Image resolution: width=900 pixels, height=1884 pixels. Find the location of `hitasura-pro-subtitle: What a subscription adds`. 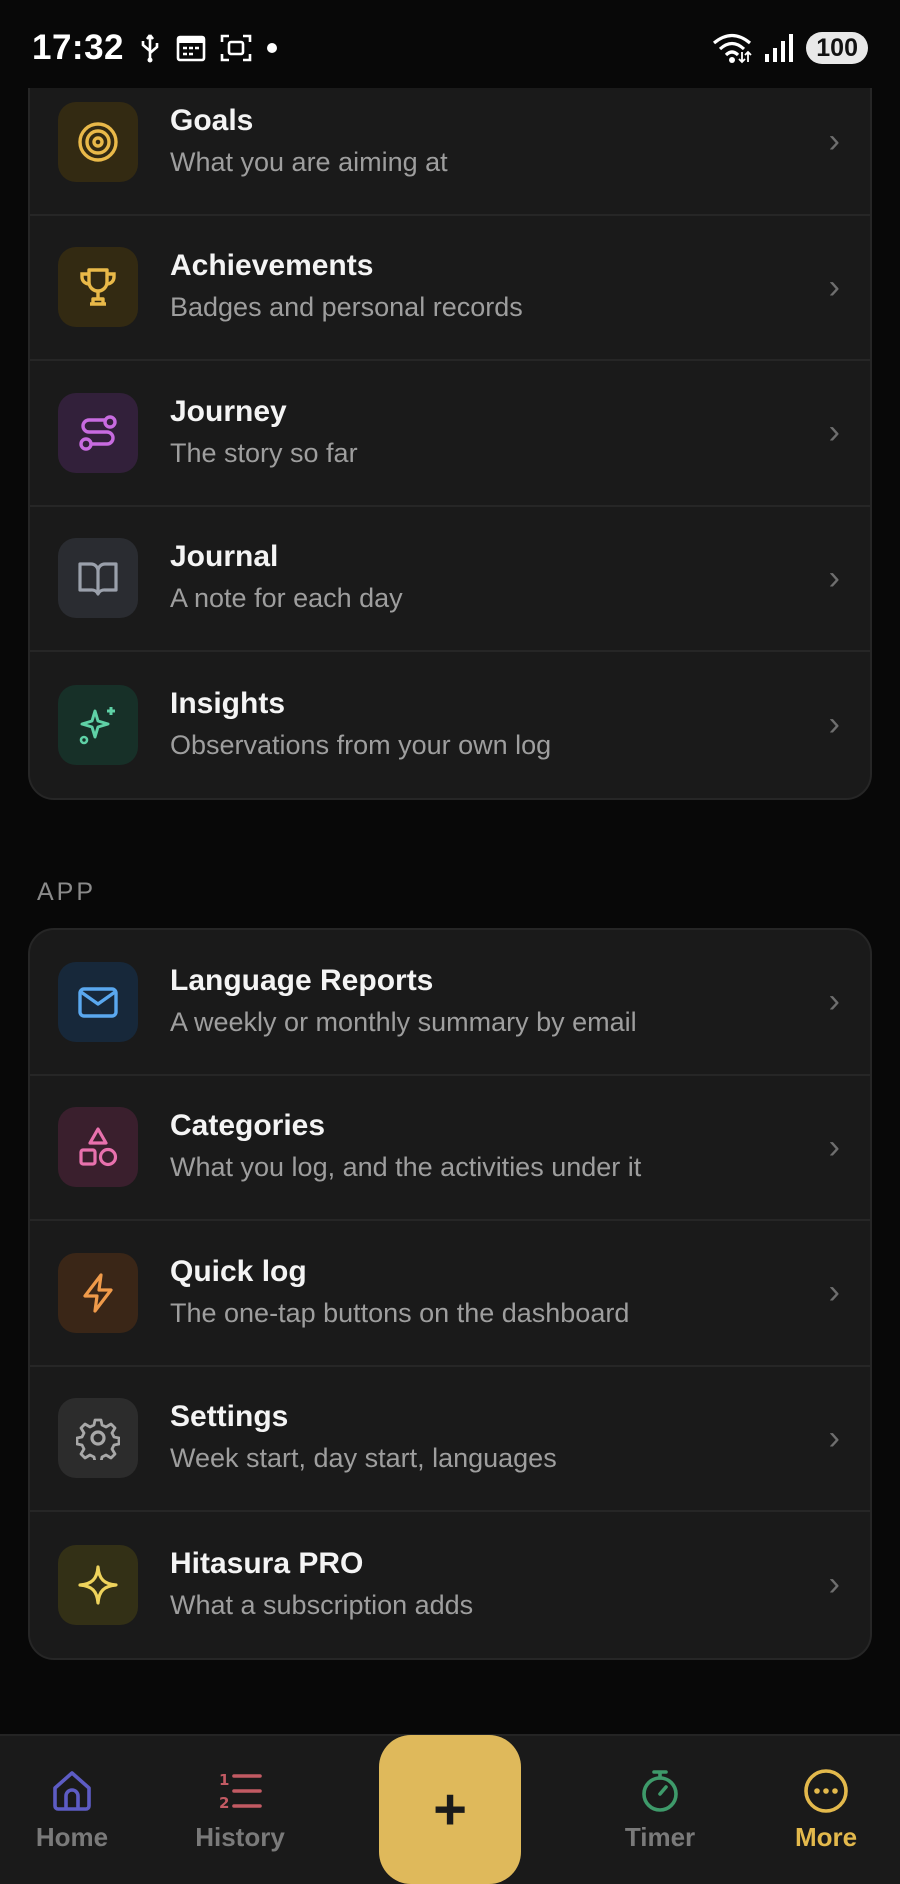

hitasura-pro-subtitle: What a subscription adds is located at coordinates (322, 1604).